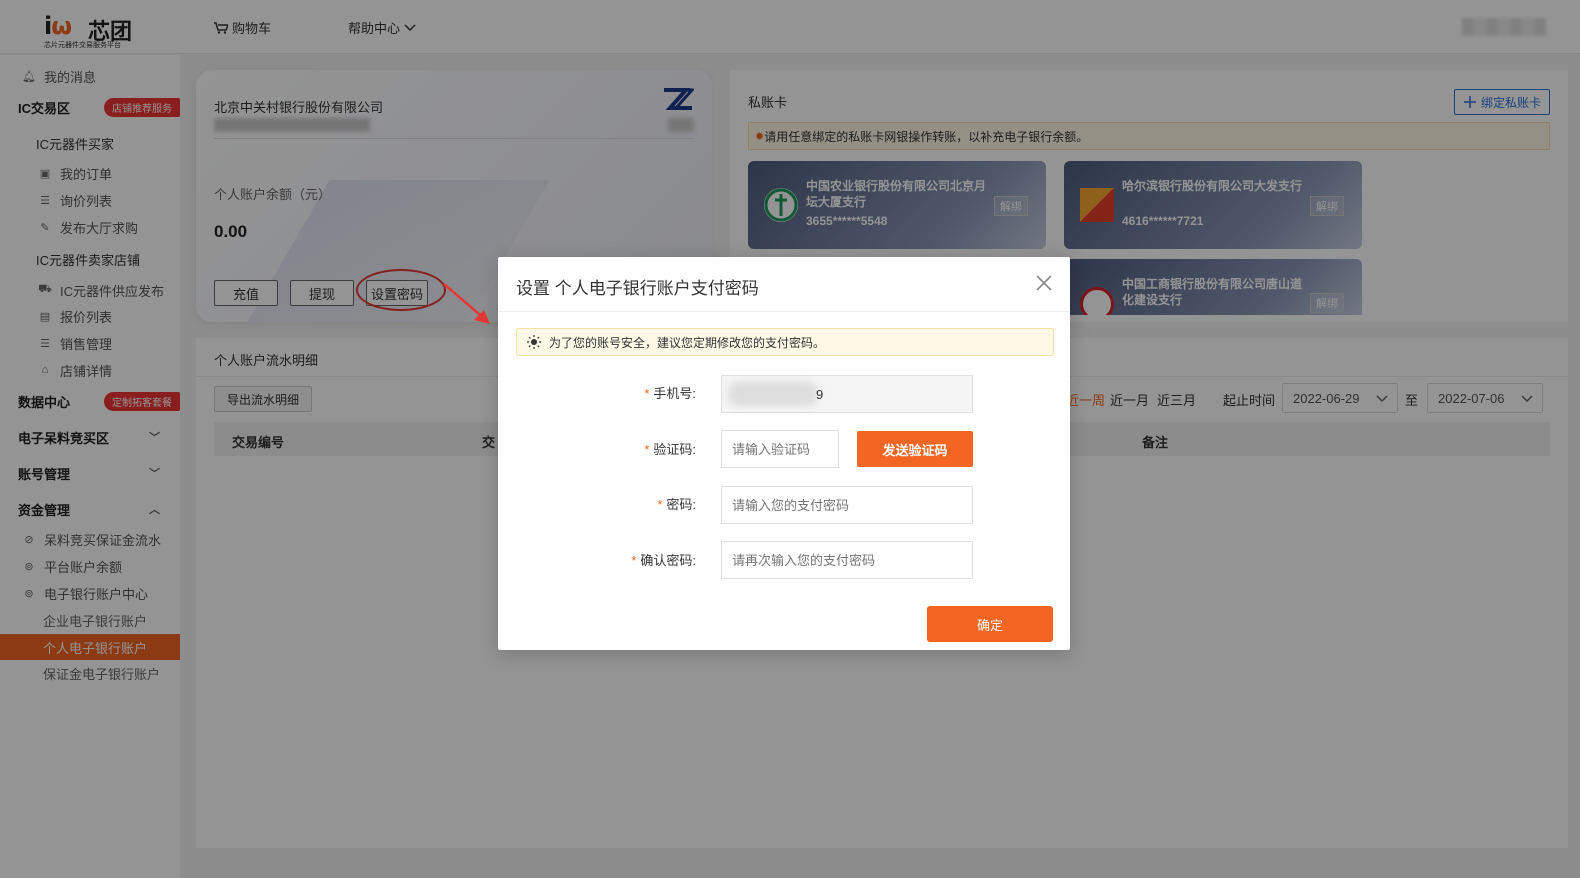 This screenshot has height=878, width=1580. Describe the element at coordinates (1044, 283) in the screenshot. I see `close-icon` at that location.